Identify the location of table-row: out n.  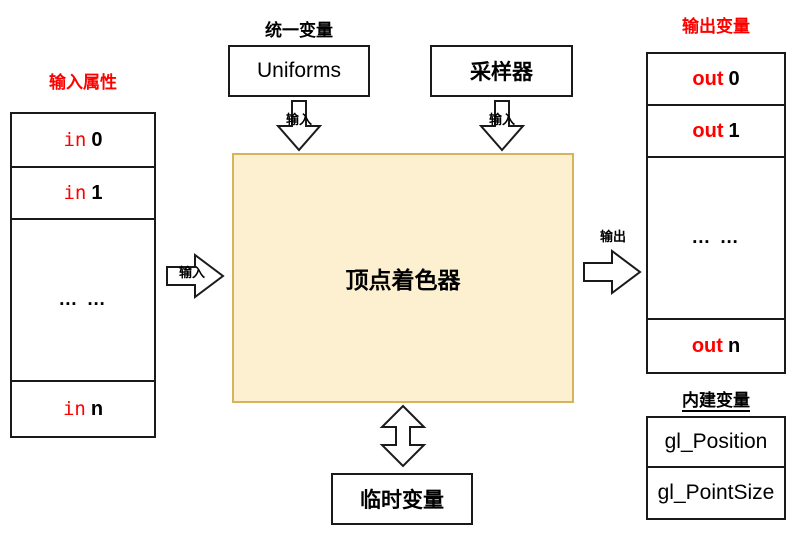
(716, 346).